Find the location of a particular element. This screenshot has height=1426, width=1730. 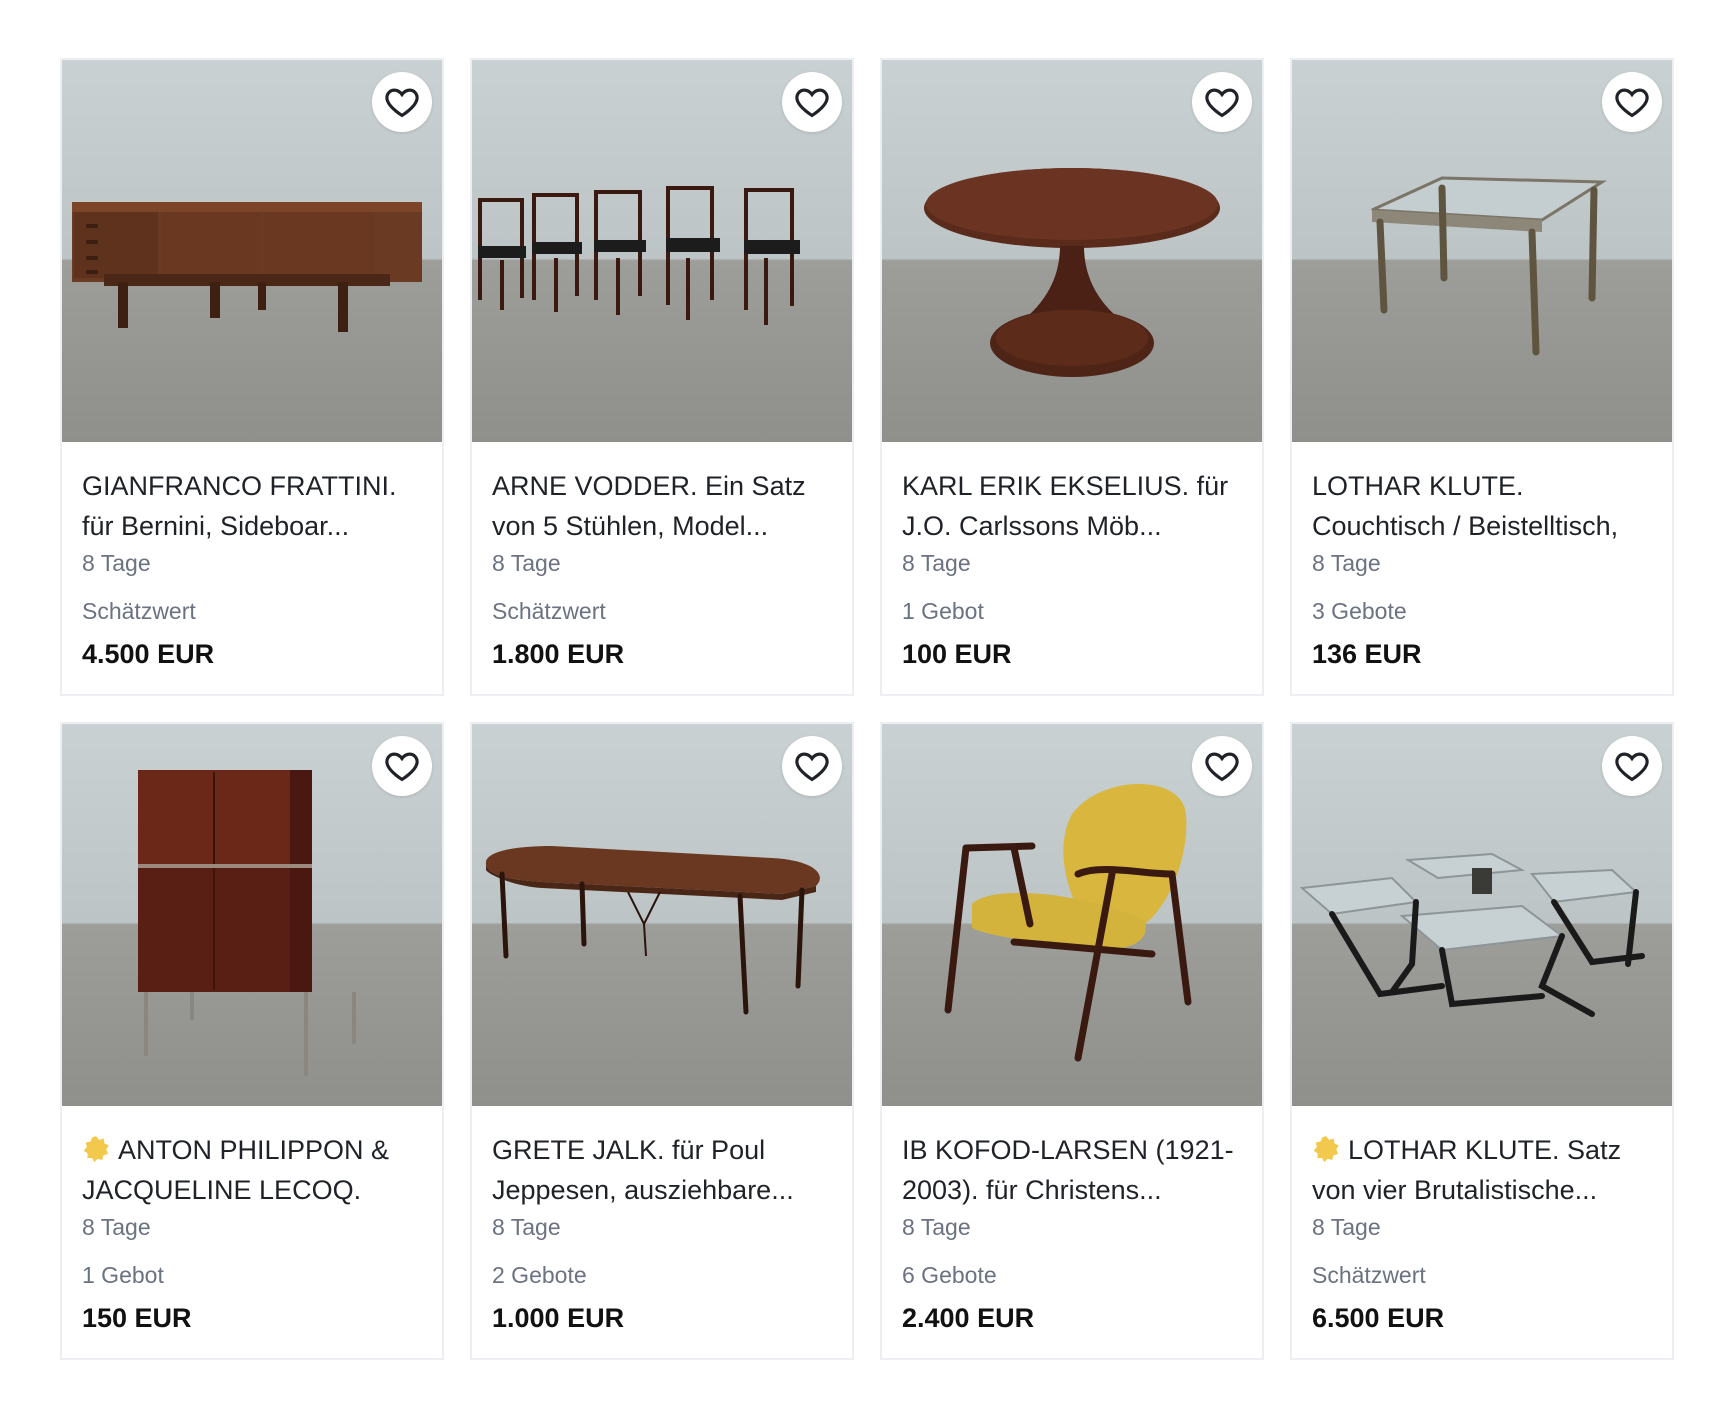

lot-image-armchair is located at coordinates (1072, 915).